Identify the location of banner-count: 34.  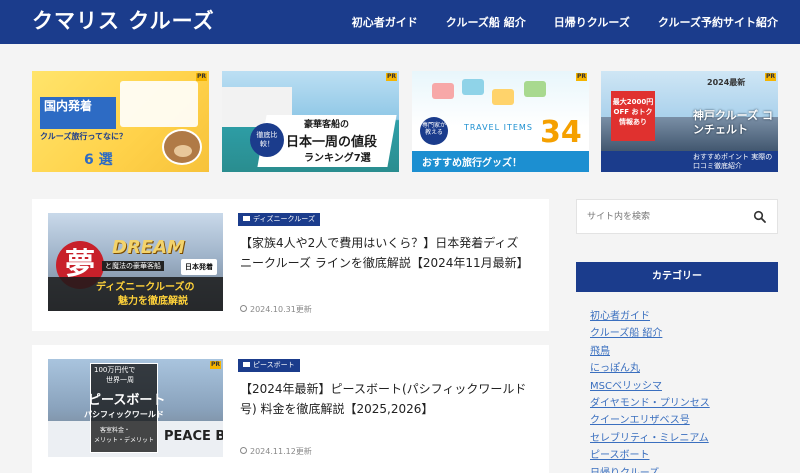
(561, 132).